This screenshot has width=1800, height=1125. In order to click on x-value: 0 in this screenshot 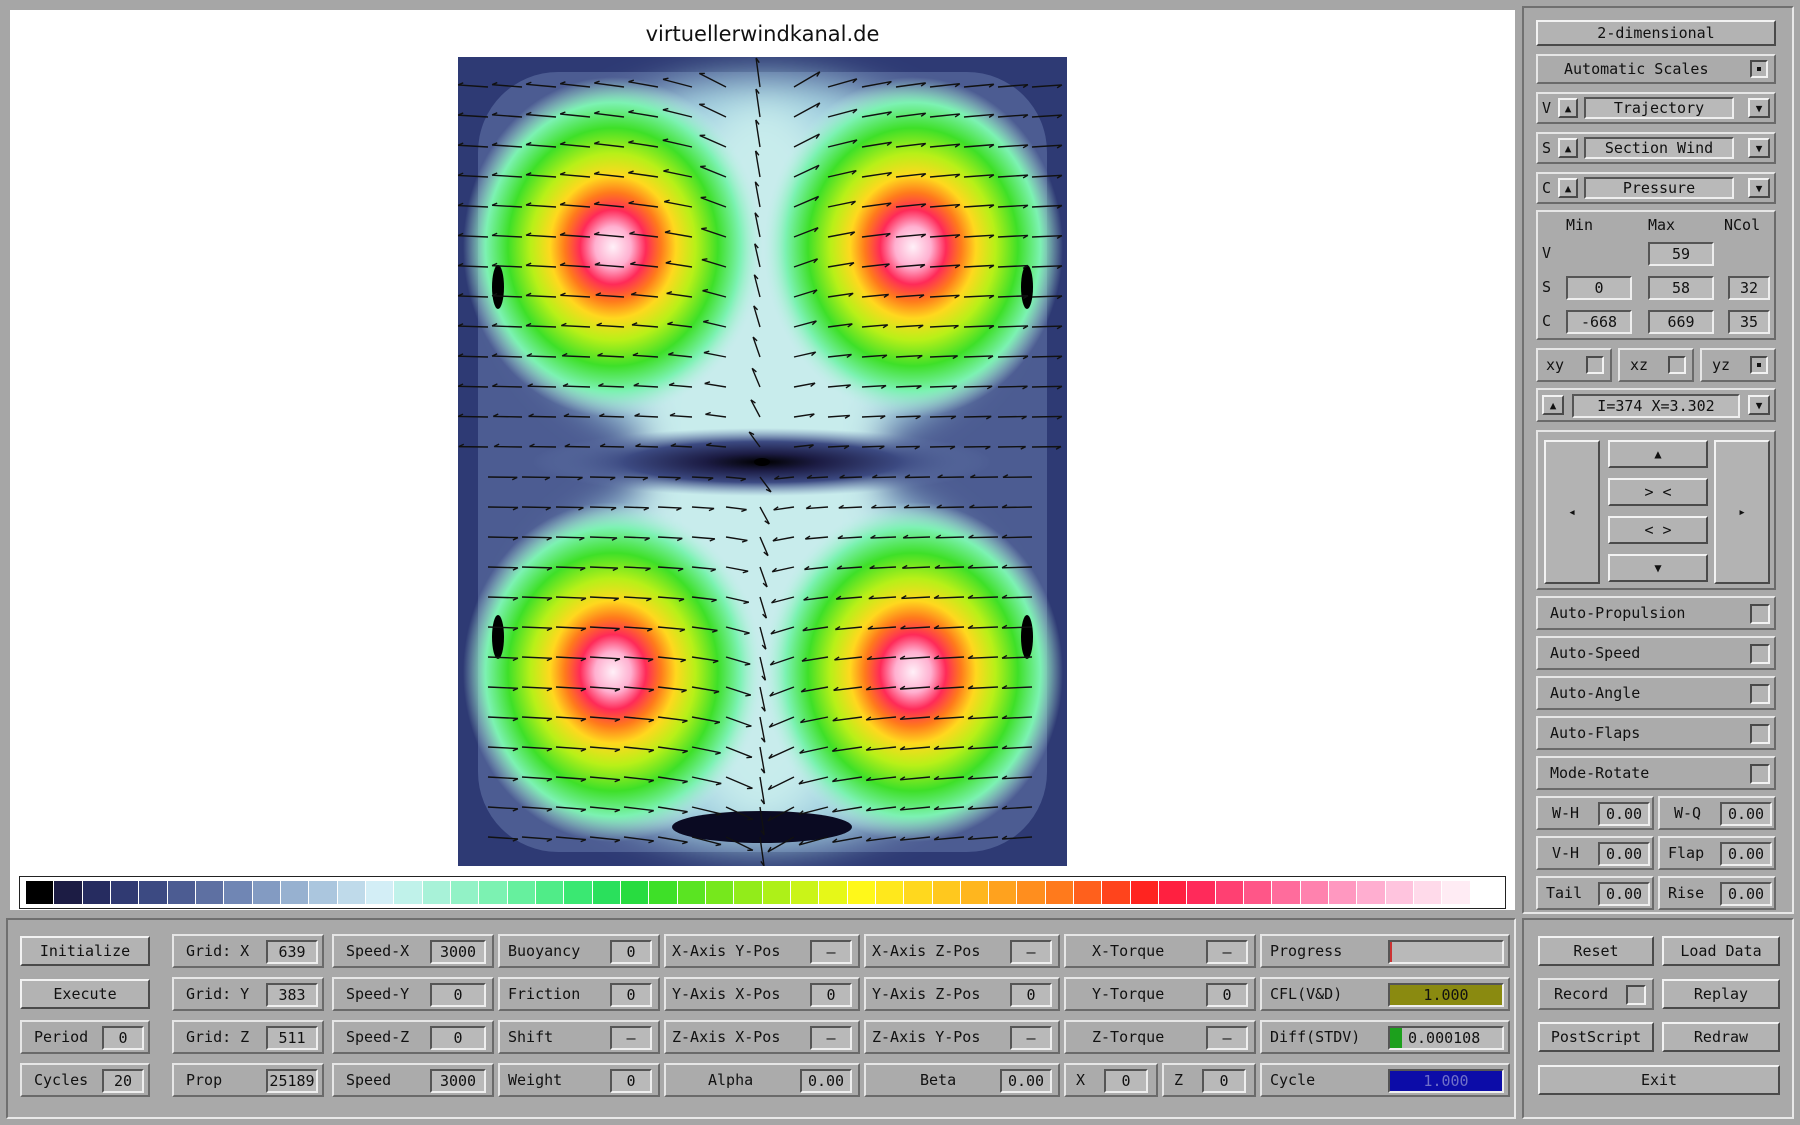, I will do `click(1126, 1081)`.